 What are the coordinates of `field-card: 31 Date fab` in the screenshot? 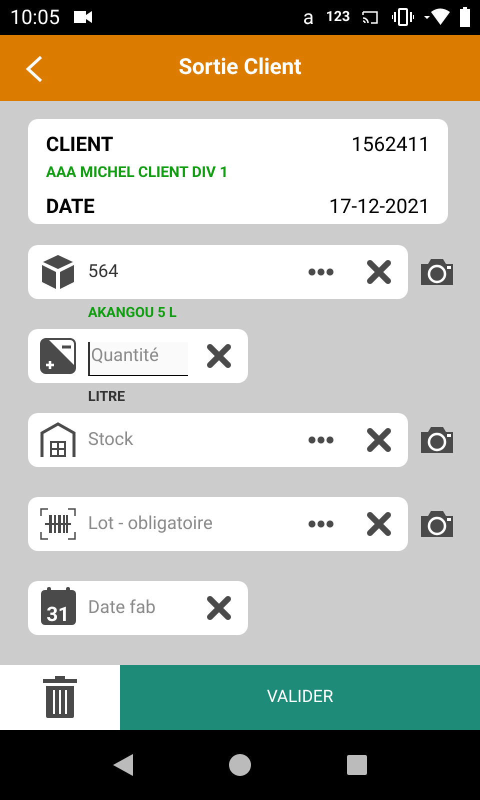 It's located at (138, 607).